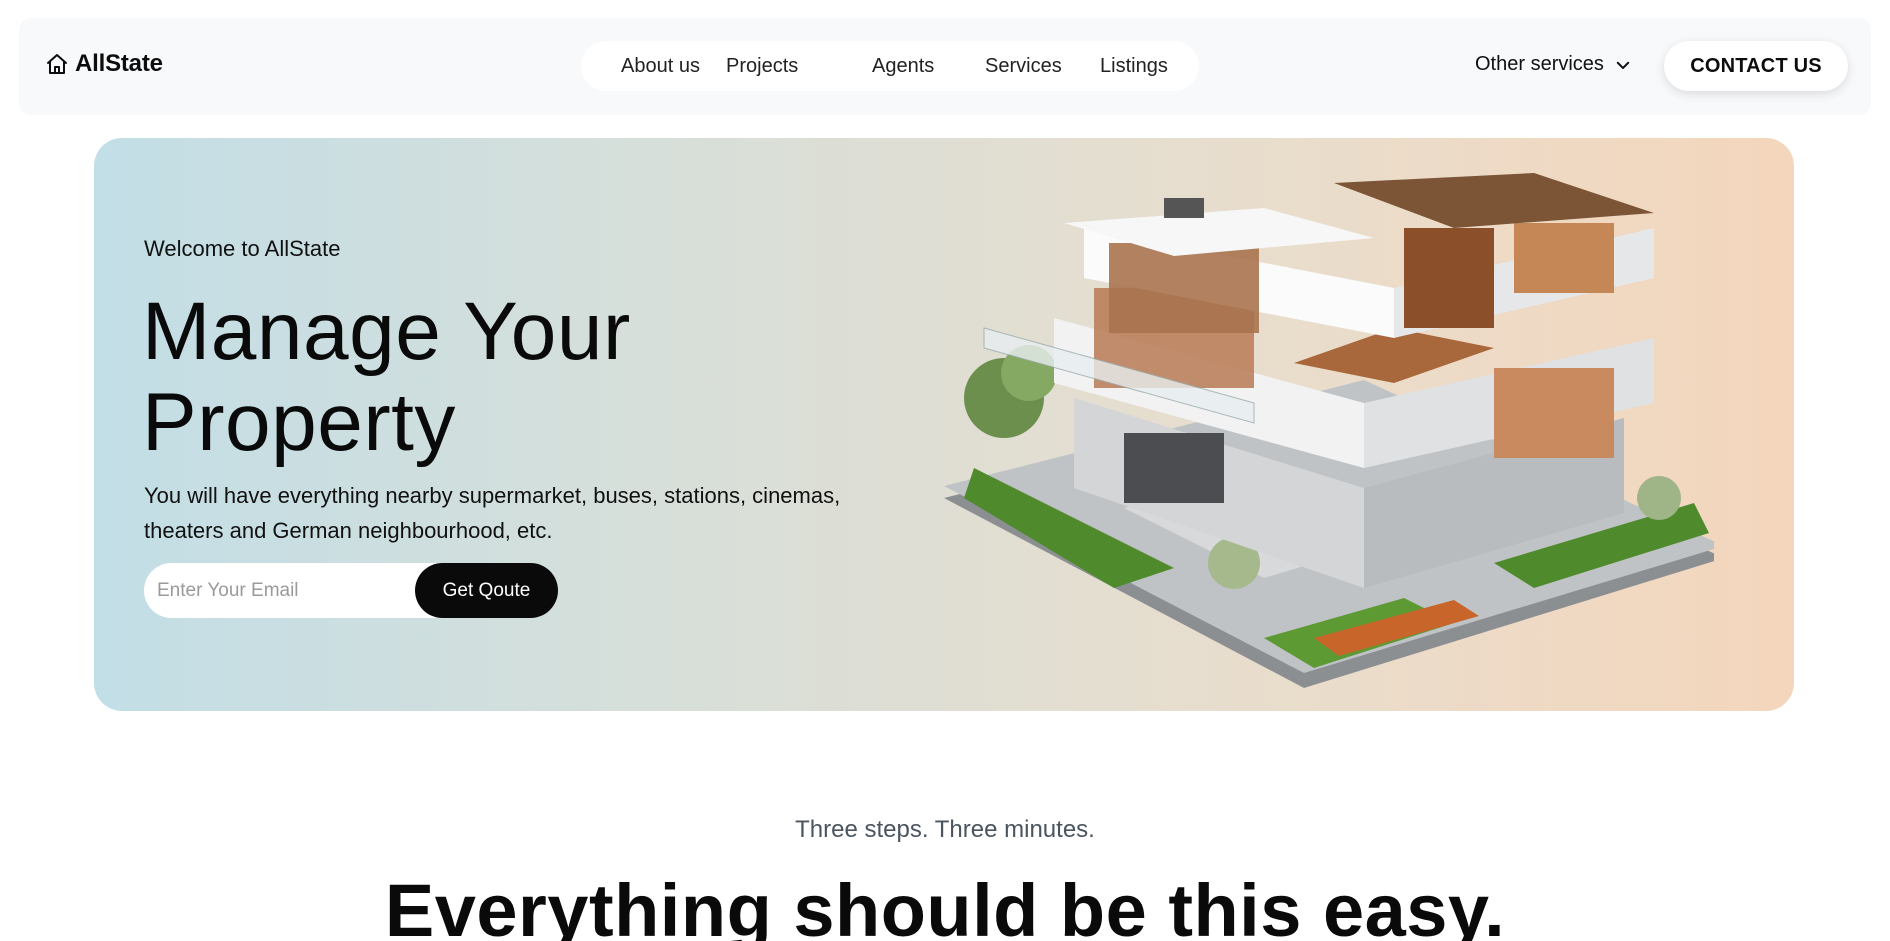 The height and width of the screenshot is (941, 1890). Describe the element at coordinates (1623, 65) in the screenshot. I see `chevron-down-icon` at that location.